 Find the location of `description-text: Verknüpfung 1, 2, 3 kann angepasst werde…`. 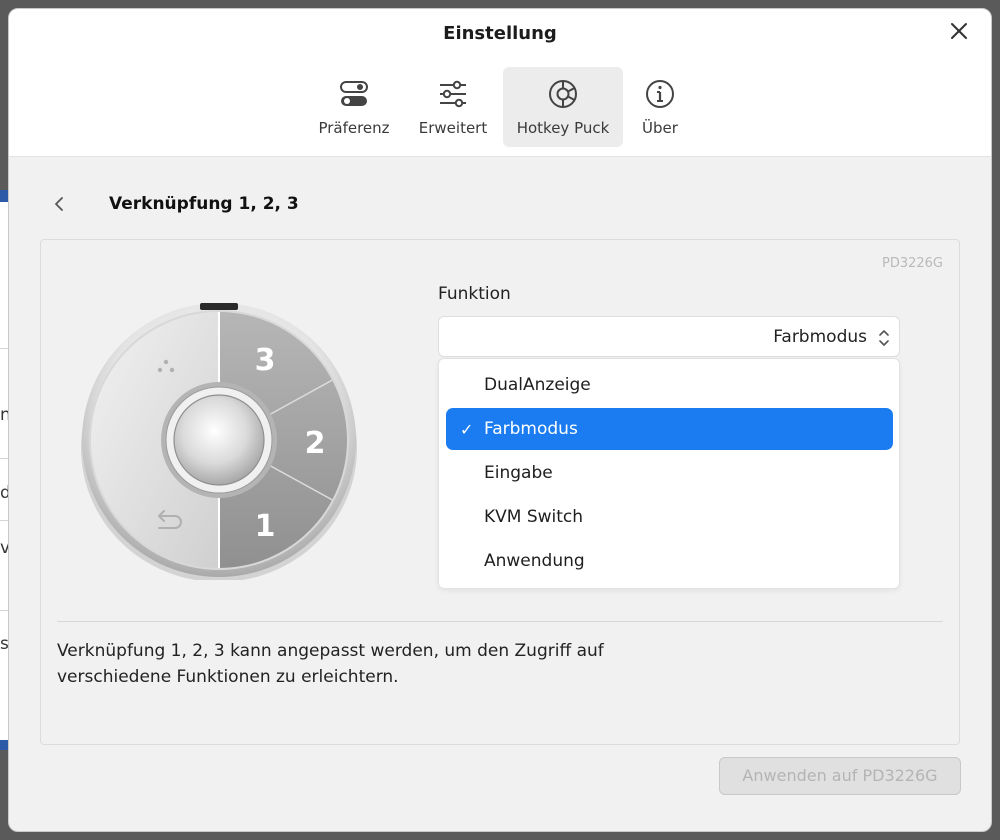

description-text: Verknüpfung 1, 2, 3 kann angepasst werde… is located at coordinates (357, 664).